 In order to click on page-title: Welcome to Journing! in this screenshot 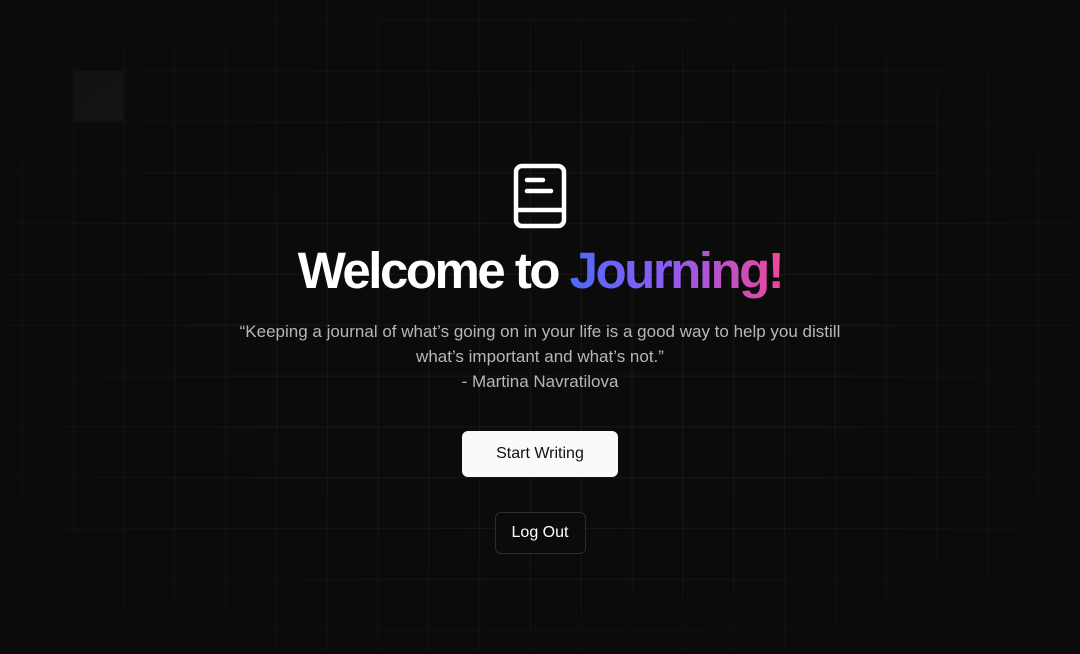, I will do `click(541, 270)`.